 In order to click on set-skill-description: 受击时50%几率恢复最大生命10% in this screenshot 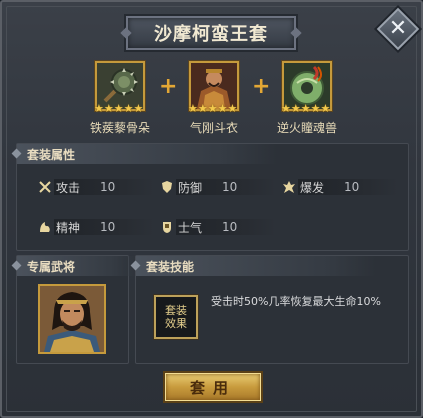, I will do `click(296, 301)`.